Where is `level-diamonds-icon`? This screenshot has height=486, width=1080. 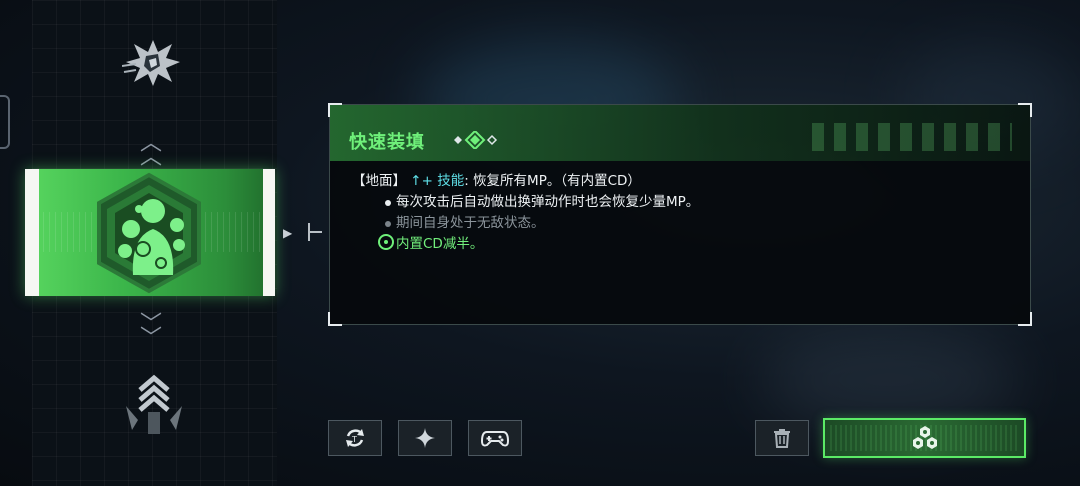 level-diamonds-icon is located at coordinates (476, 140).